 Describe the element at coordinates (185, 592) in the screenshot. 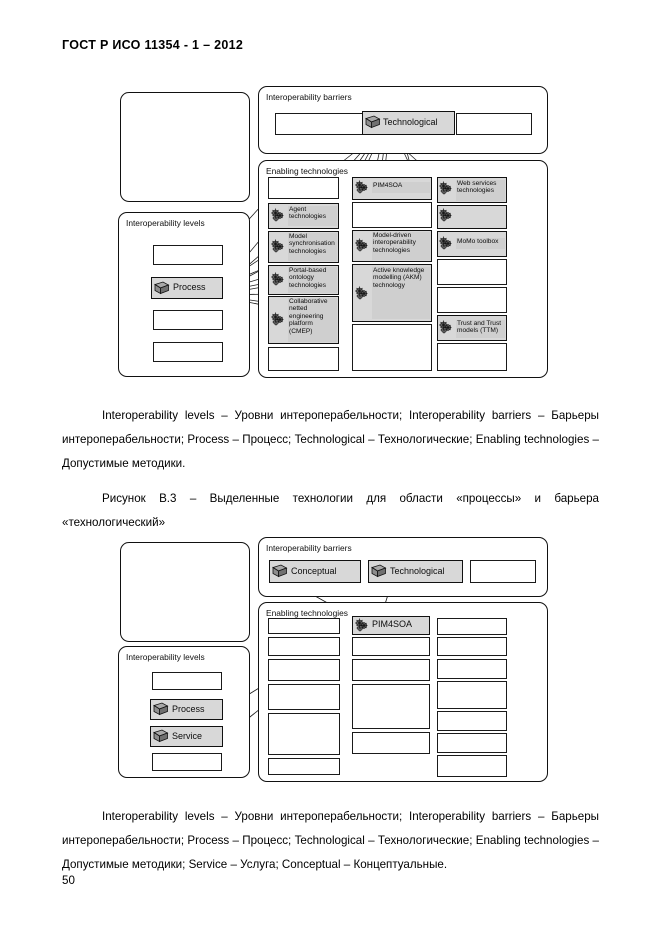

I see `figure2-empty-panel` at that location.